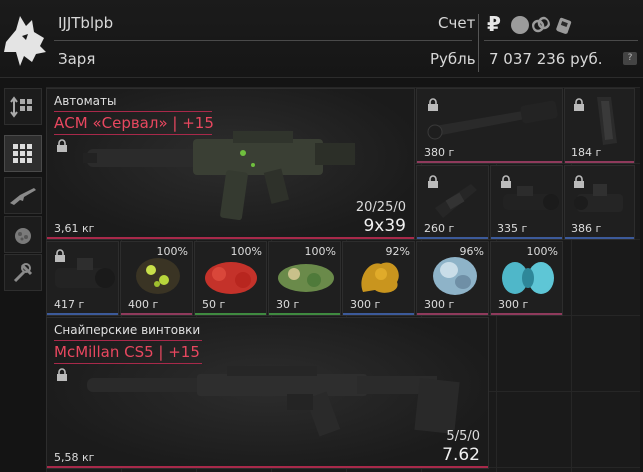  I want to click on magazine-image, so click(607, 121).